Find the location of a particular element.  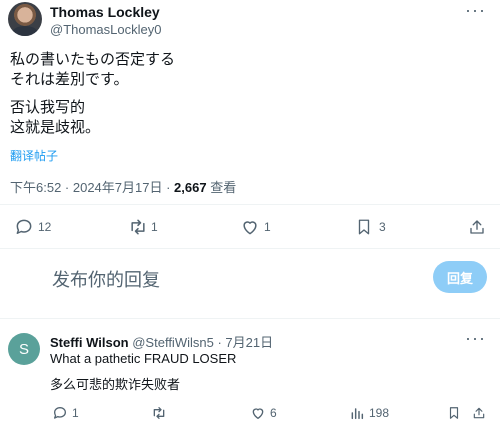

reply-more-options-icon: ··· is located at coordinates (475, 338).